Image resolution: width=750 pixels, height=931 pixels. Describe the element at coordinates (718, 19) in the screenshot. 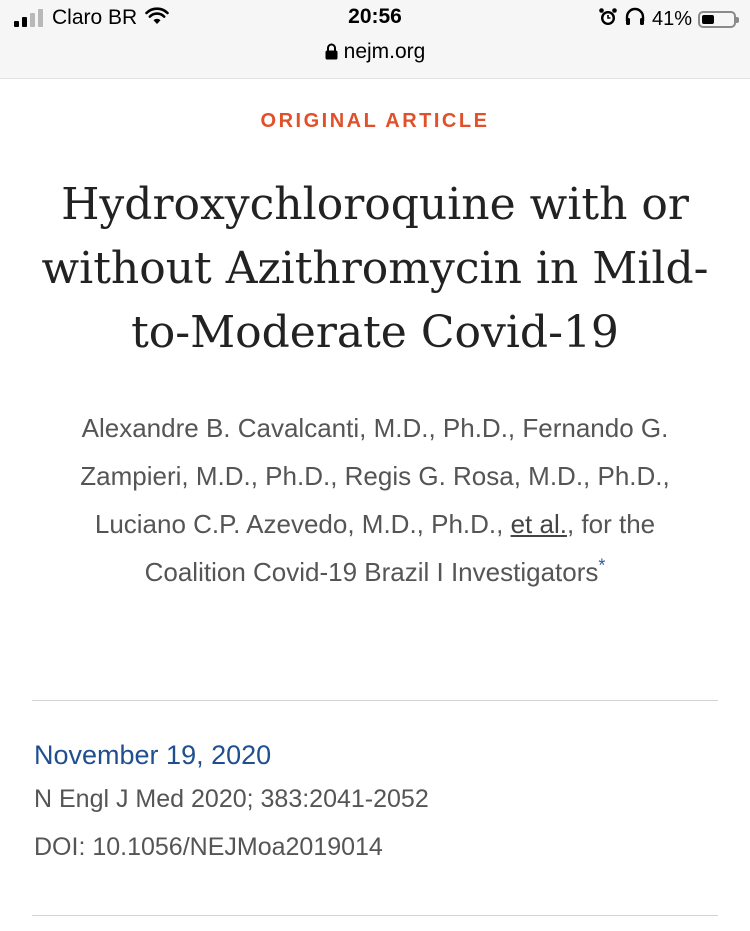

I see `battery-icon` at that location.